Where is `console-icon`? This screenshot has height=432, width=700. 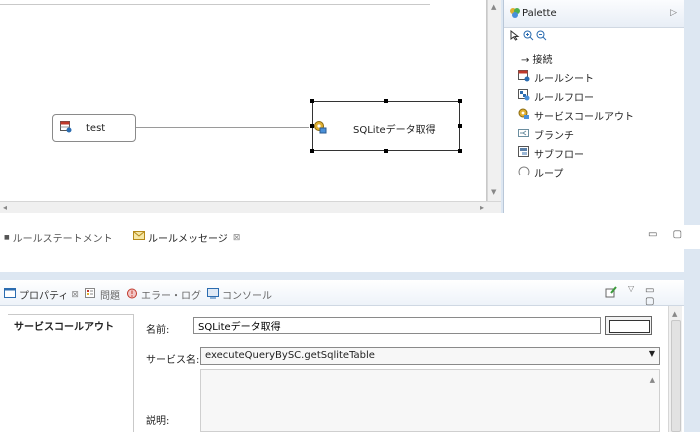
console-icon is located at coordinates (212, 294).